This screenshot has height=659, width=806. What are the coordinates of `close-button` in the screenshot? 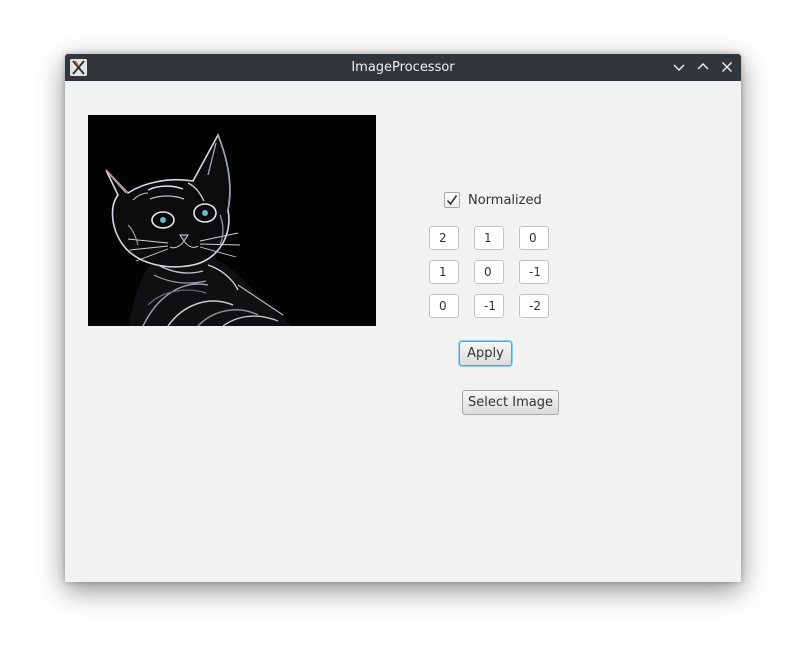 It's located at (727, 67).